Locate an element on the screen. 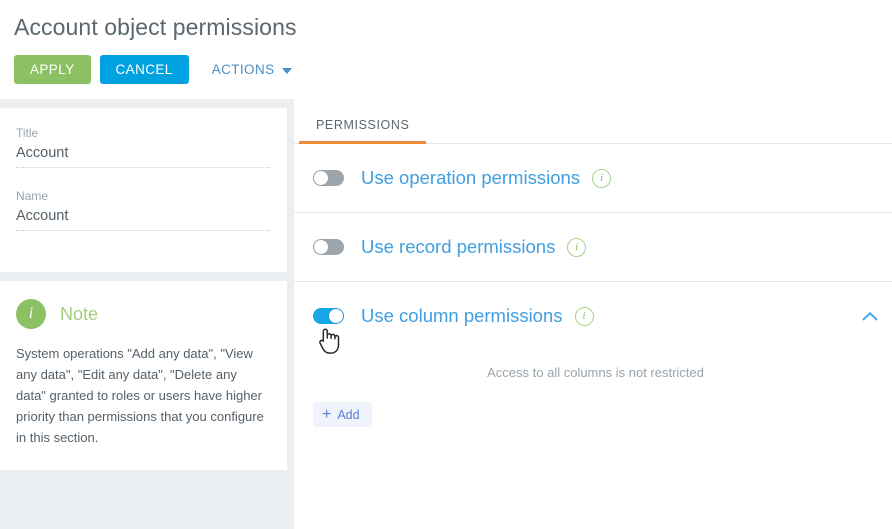  apply-button: APPLY is located at coordinates (52, 69).